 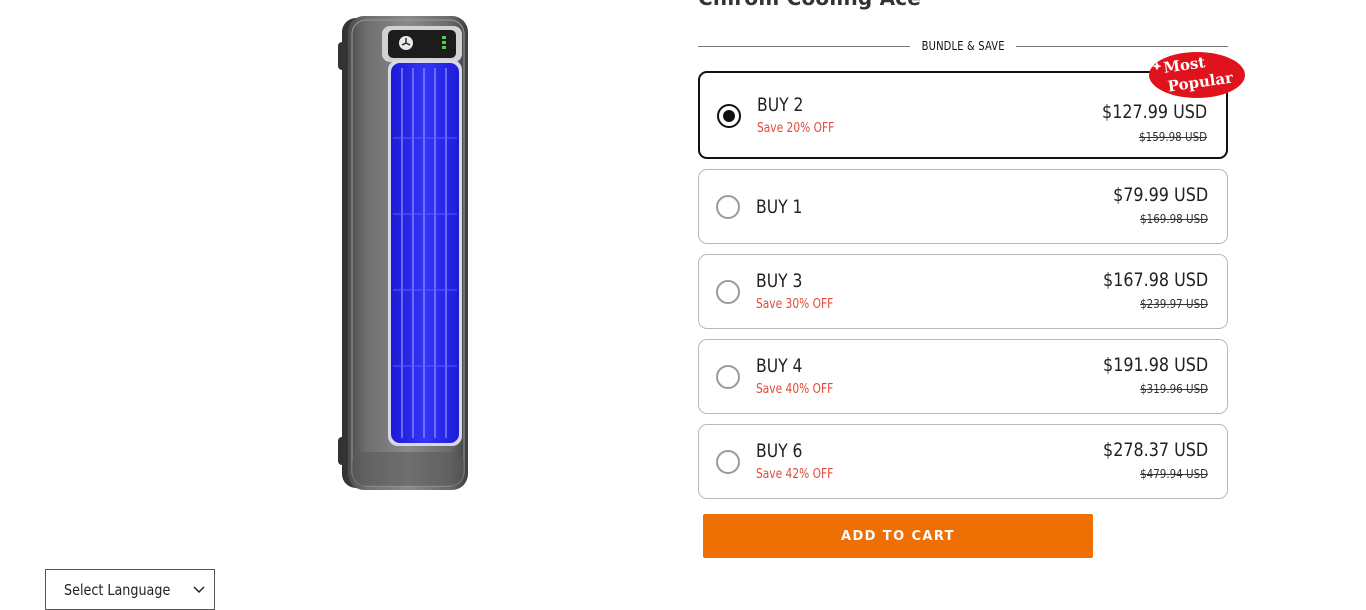 I want to click on option-compare-price: $159.98 USD, so click(x=1172, y=137).